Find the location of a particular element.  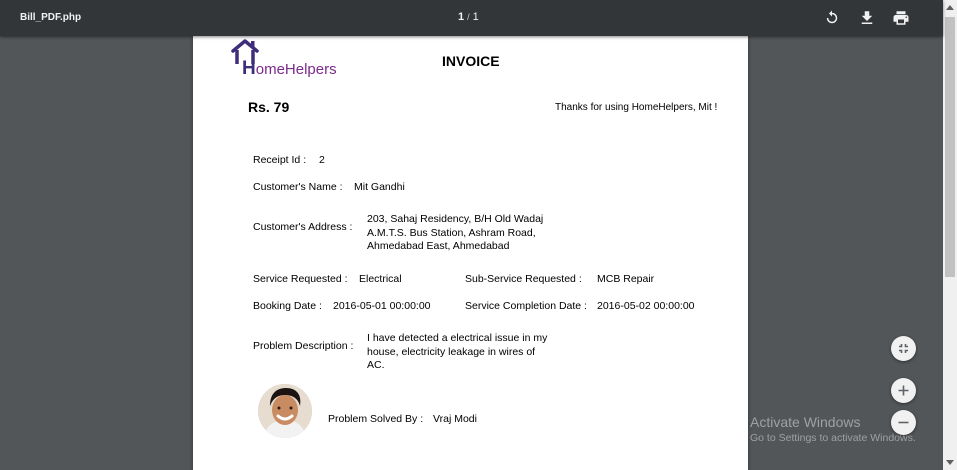

print-icon is located at coordinates (901, 18).